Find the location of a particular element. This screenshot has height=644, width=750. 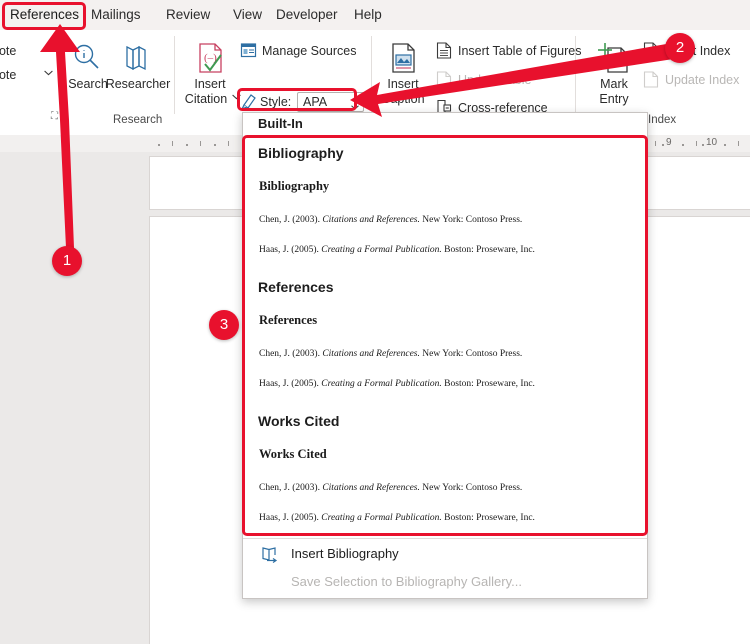

update-table-icon is located at coordinates (444, 79).